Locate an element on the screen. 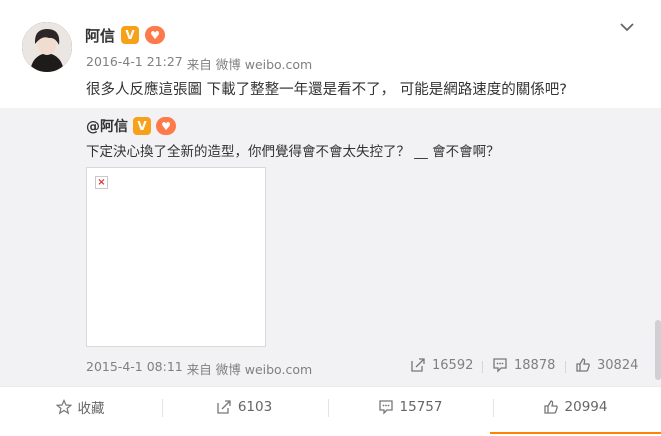 The height and width of the screenshot is (436, 661). repost-image: × is located at coordinates (176, 257).